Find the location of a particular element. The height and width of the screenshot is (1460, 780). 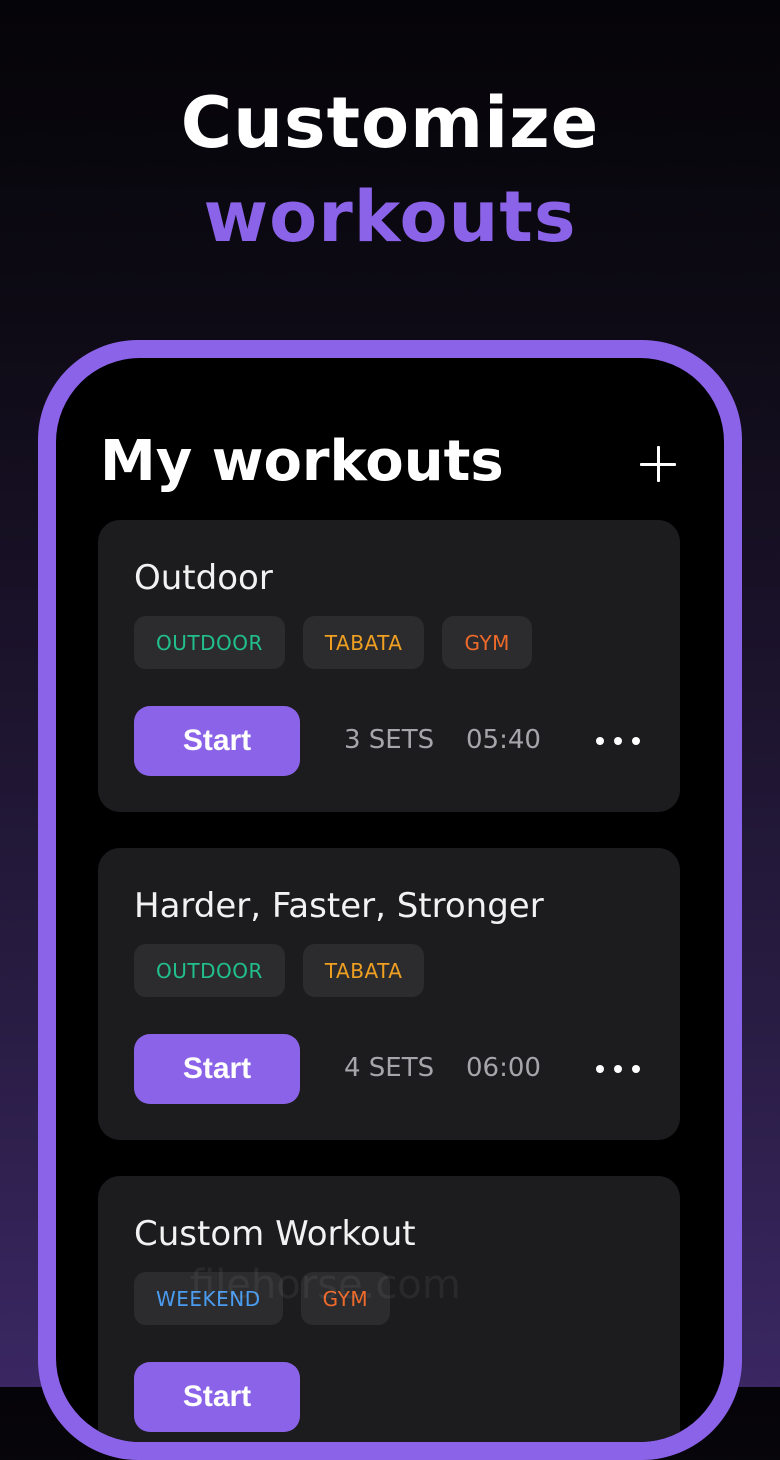

tag-list: OUTDOOR TABATA GYM is located at coordinates (333, 642).